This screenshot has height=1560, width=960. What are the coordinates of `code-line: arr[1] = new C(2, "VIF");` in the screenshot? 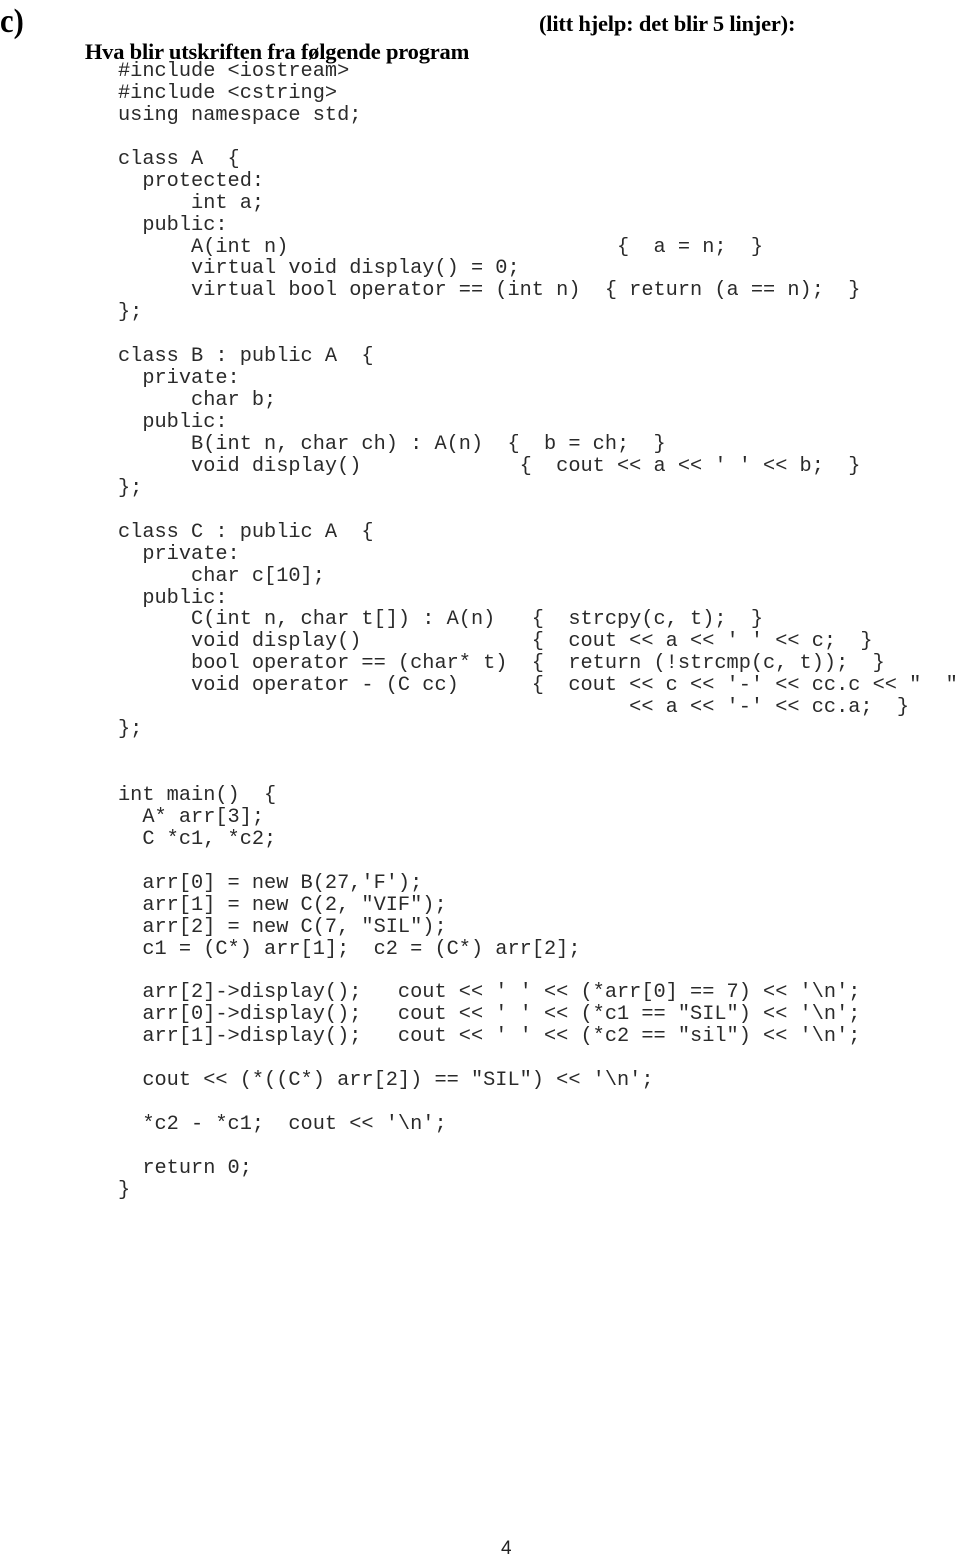 It's located at (282, 905).